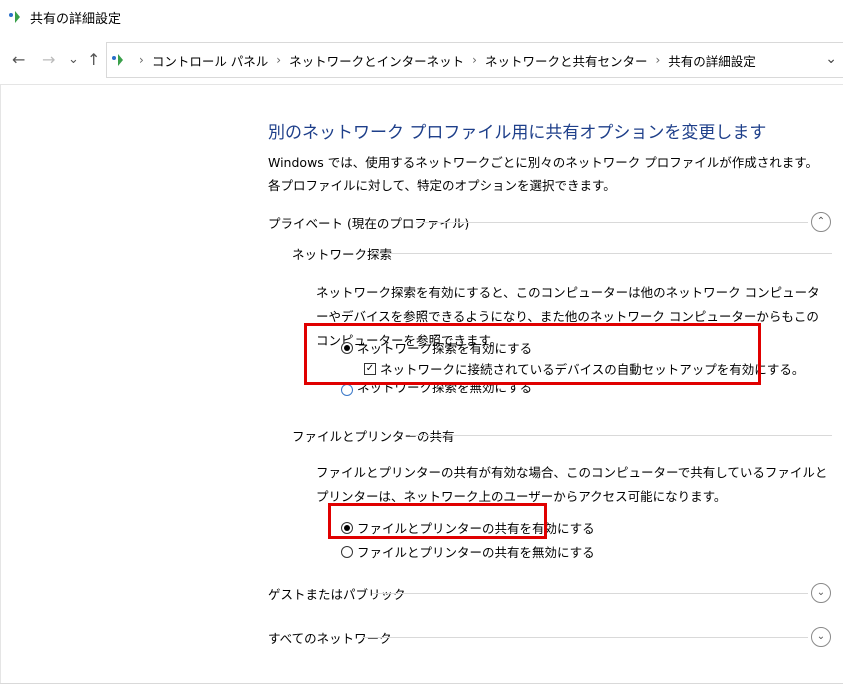  I want to click on all-networks-section: すべてのネットワーク ⌄, so click(550, 637).